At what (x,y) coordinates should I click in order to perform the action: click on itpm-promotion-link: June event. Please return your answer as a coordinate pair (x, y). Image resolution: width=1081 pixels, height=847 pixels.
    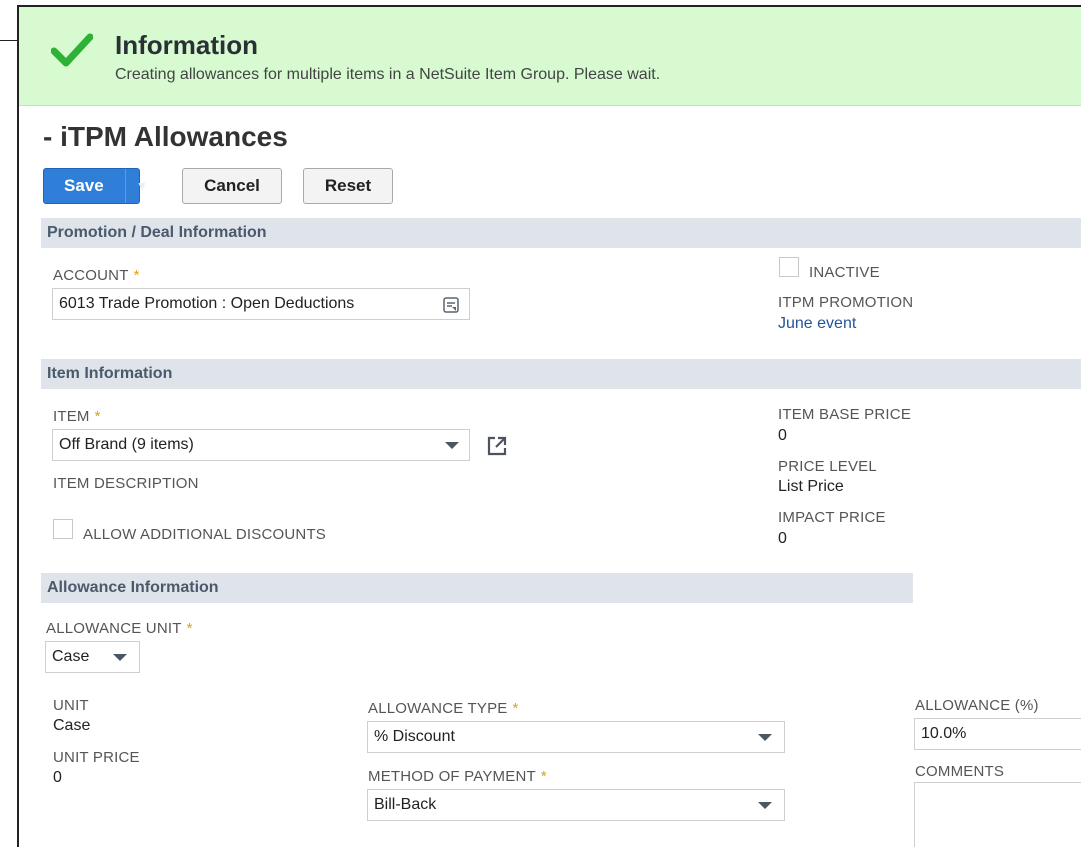
    Looking at the image, I should click on (817, 324).